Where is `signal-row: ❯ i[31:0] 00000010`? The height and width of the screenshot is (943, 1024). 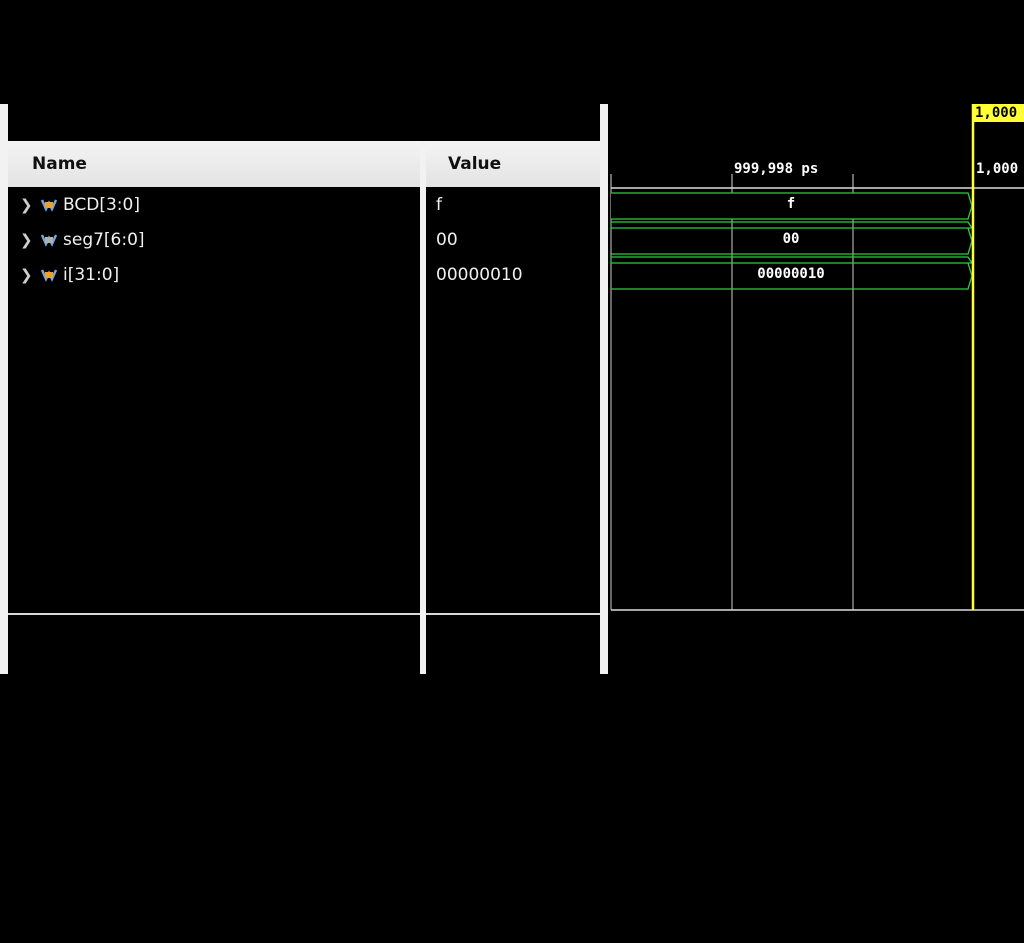
signal-row: ❯ i[31:0] 00000010 is located at coordinates (300, 275).